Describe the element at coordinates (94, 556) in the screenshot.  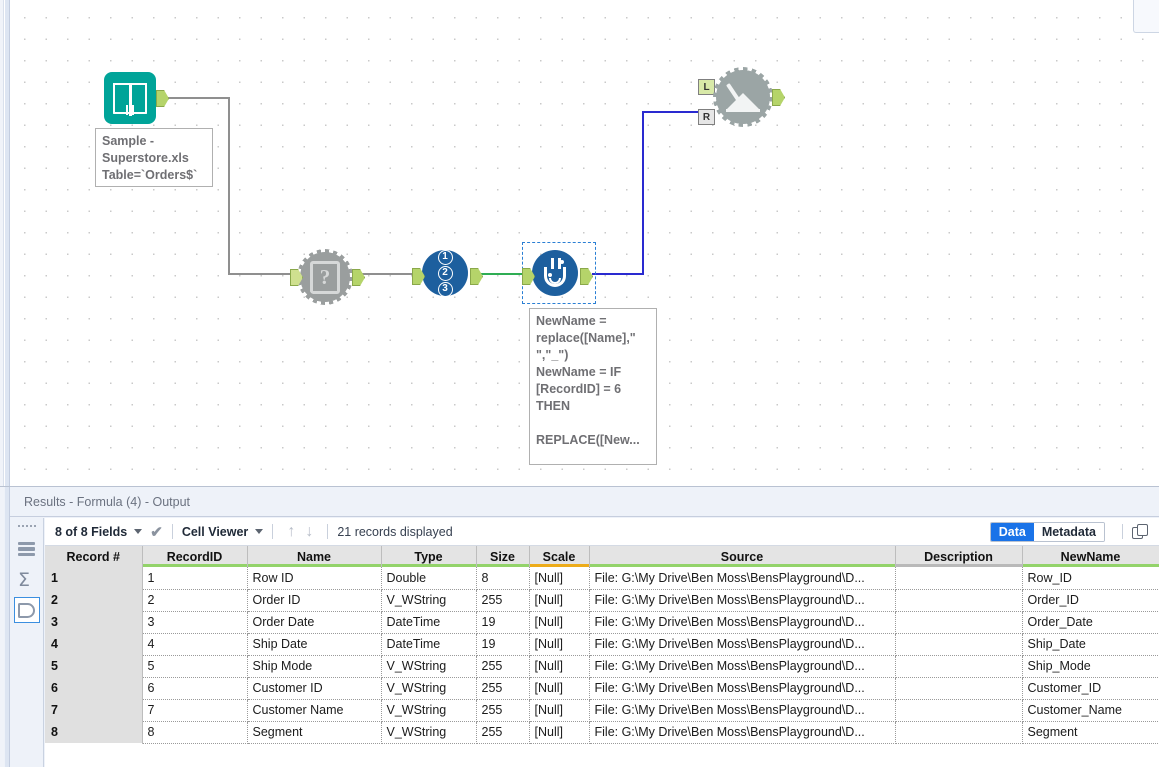
I see `column-header-record-number: Record #` at that location.